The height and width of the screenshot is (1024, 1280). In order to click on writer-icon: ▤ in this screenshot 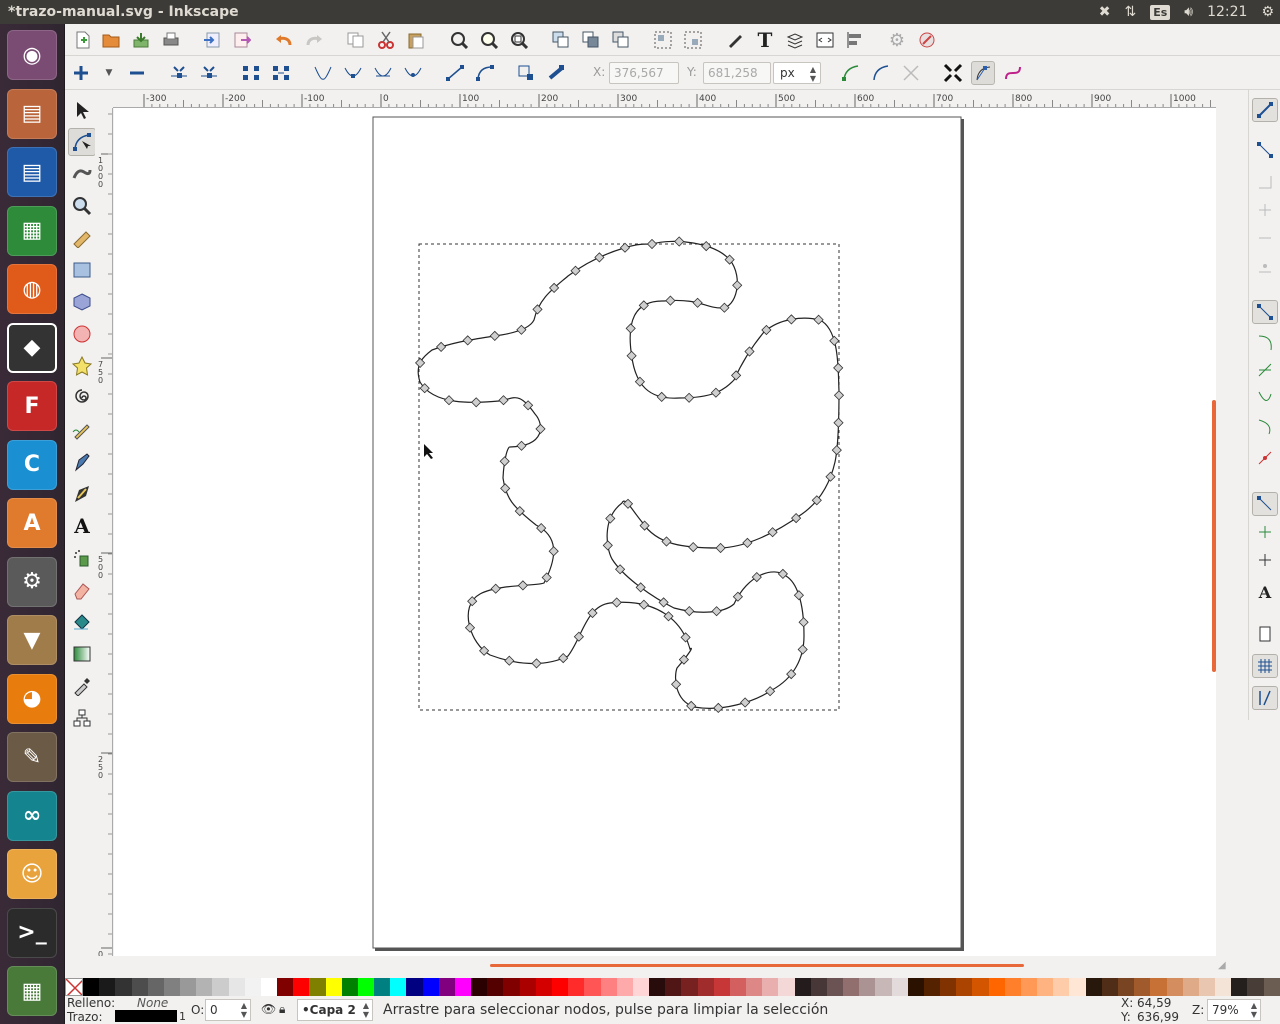, I will do `click(32, 172)`.